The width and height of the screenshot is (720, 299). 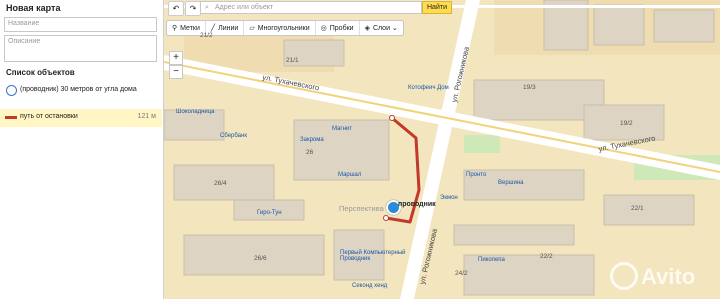 I want to click on poi-label: Первый Компьютерный Проводник, so click(x=373, y=256).